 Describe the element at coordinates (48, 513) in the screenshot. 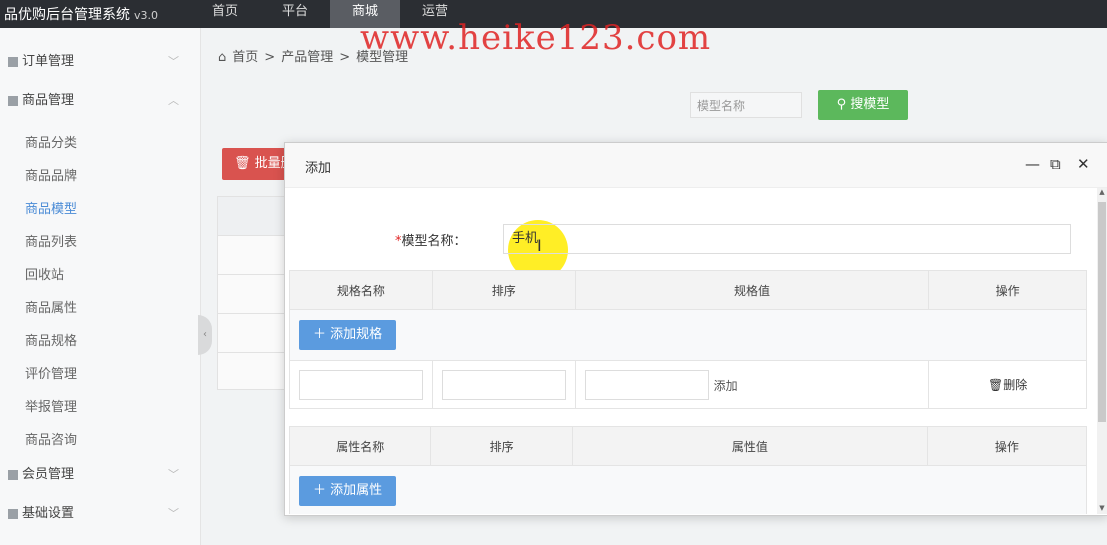

I see `sidebar-group-label: 基础设置` at that location.